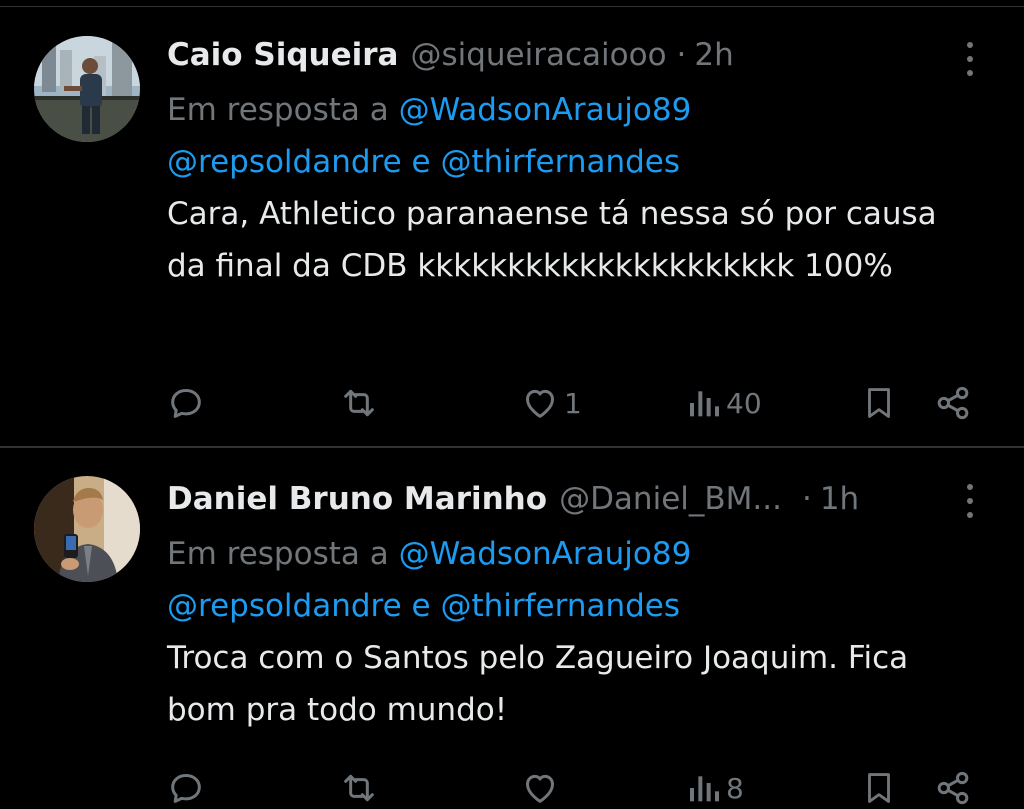 The image size is (1024, 809). What do you see at coordinates (357, 499) in the screenshot?
I see `author-name: Daniel Bruno Marinho` at bounding box center [357, 499].